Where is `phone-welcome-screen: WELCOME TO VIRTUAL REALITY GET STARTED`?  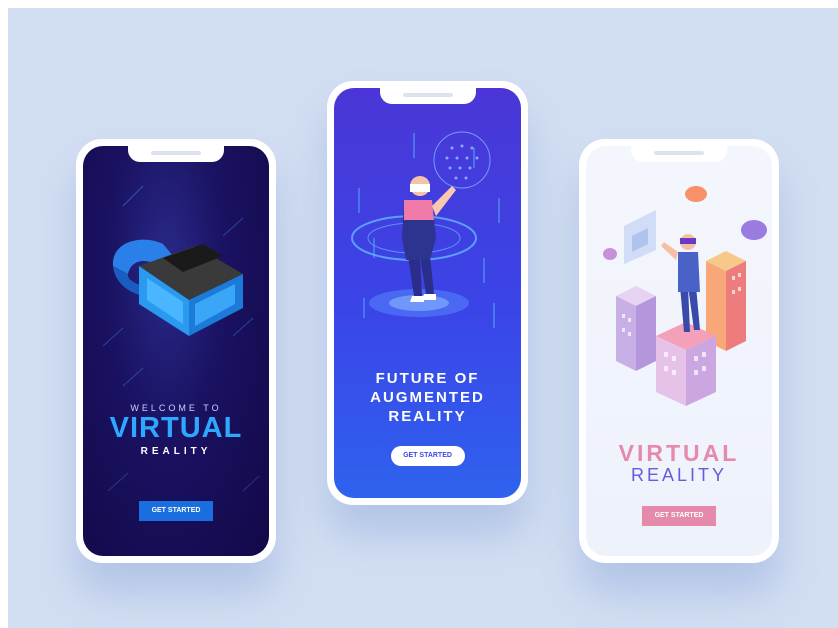
phone-welcome-screen: WELCOME TO VIRTUAL REALITY GET STARTED is located at coordinates (176, 351).